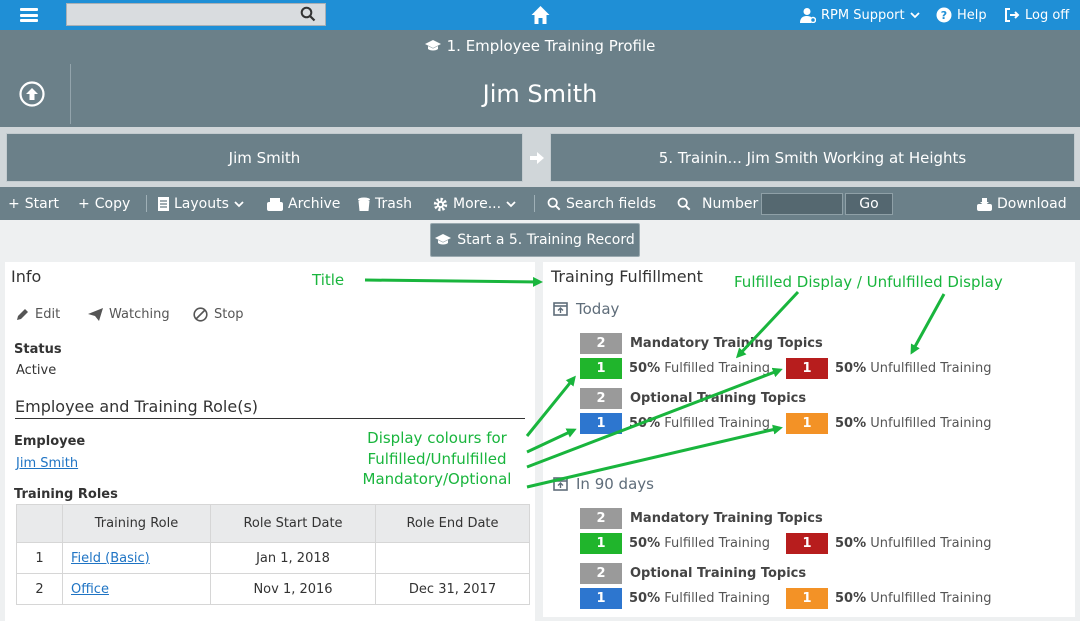 This screenshot has height=621, width=1080. Describe the element at coordinates (139, 314) in the screenshot. I see `watching-label: Watching` at that location.